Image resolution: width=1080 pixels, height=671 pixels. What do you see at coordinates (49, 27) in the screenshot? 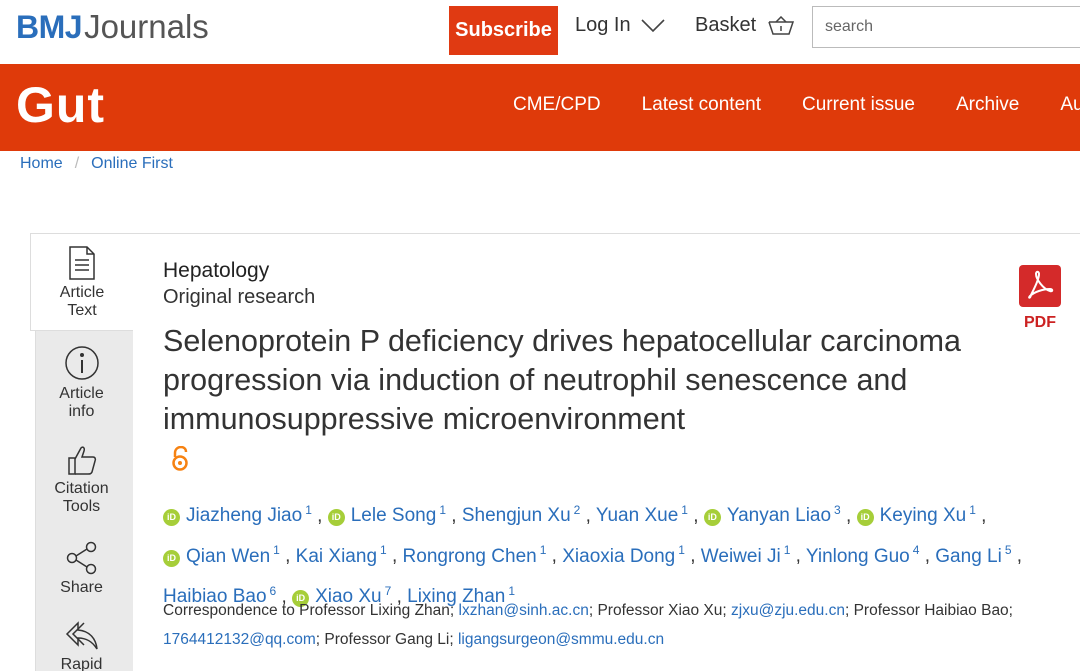
I see `brand-bmj: BMJ` at bounding box center [49, 27].